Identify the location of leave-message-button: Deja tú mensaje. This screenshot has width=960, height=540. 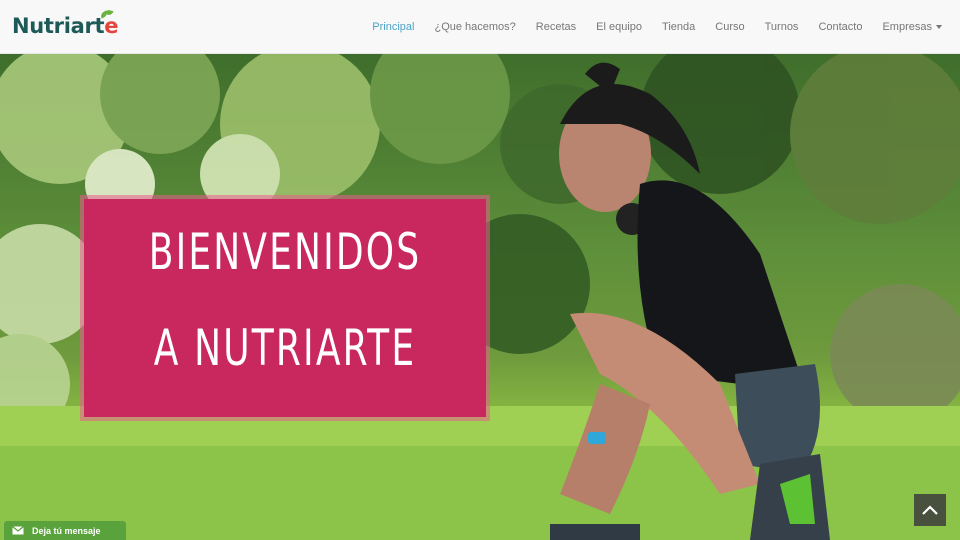
(65, 530).